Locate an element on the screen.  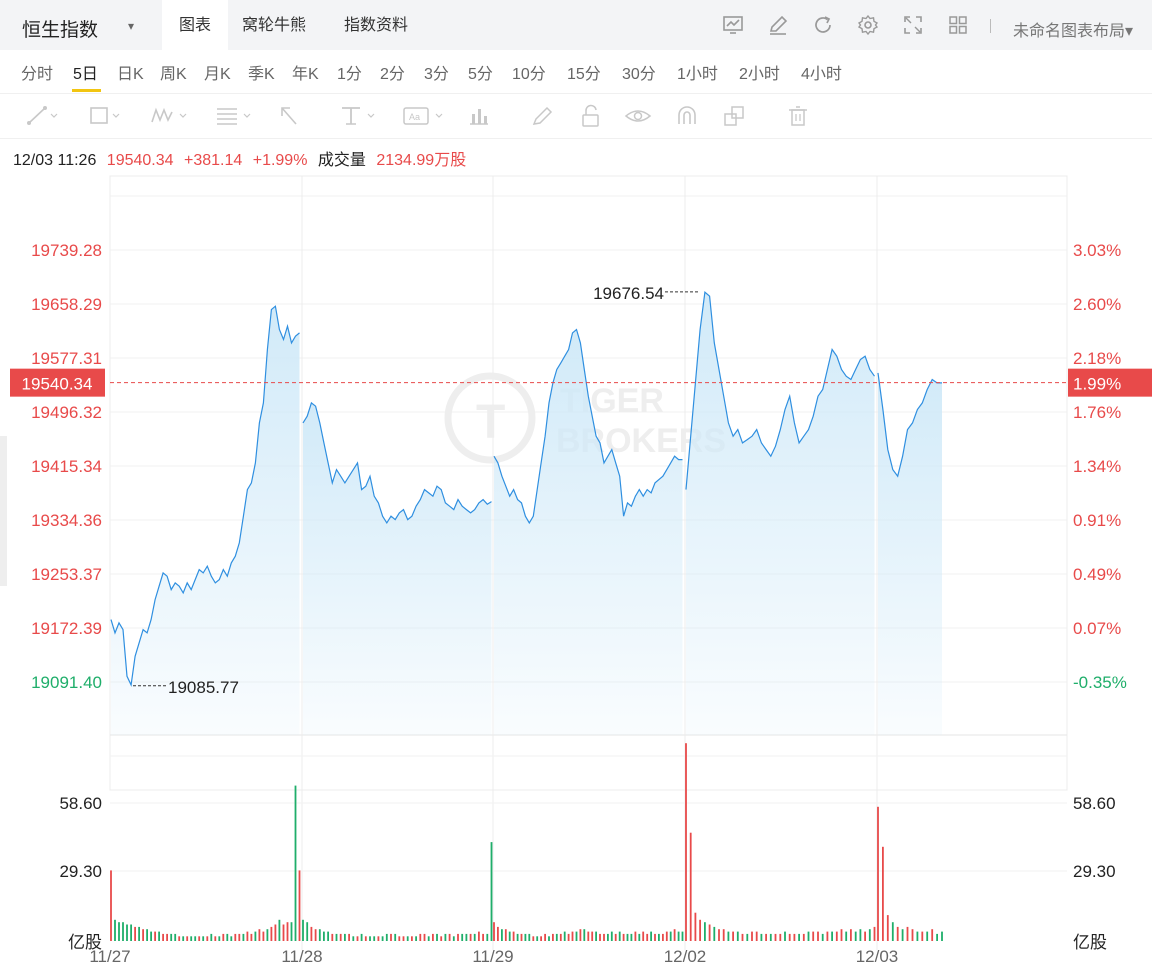
volume-unit-label-right: 亿股 is located at coordinates (1090, 942).